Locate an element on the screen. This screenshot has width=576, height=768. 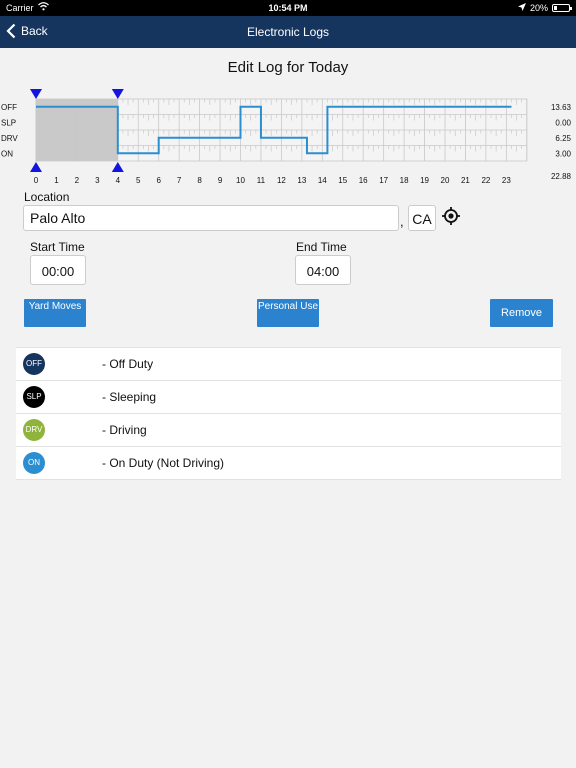
graph-hour-label: 6 is located at coordinates (158, 180).